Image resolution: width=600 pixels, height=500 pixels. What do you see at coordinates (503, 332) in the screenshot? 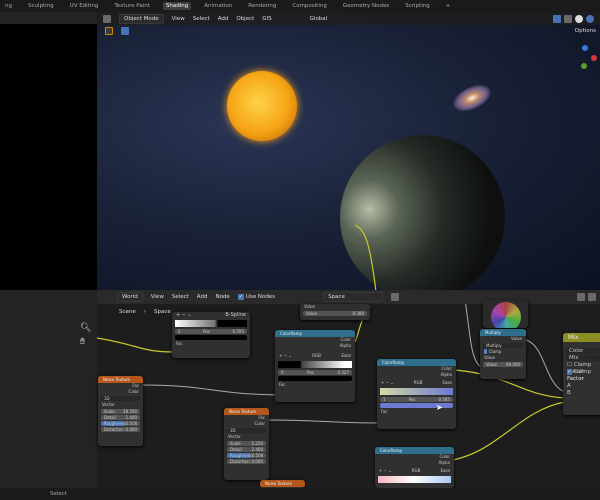
I see `node-title: Multiply` at bounding box center [503, 332].